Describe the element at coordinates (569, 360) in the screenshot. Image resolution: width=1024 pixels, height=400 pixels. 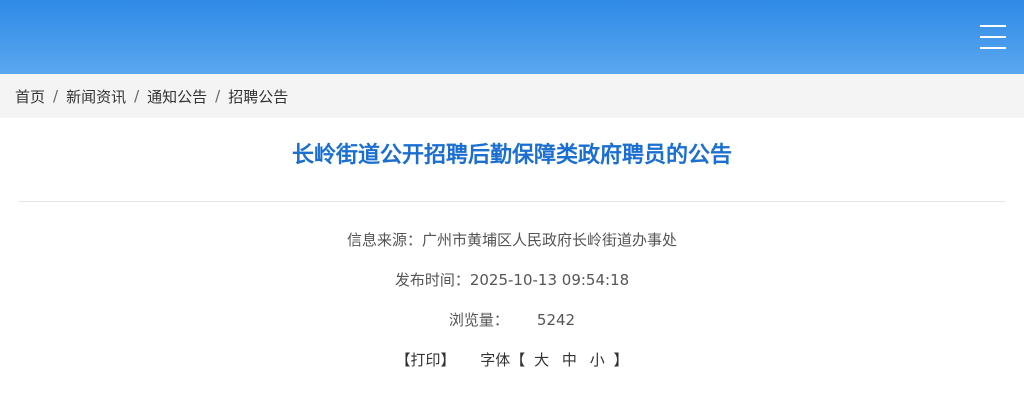
I see `font-size-medium-button: 中` at that location.